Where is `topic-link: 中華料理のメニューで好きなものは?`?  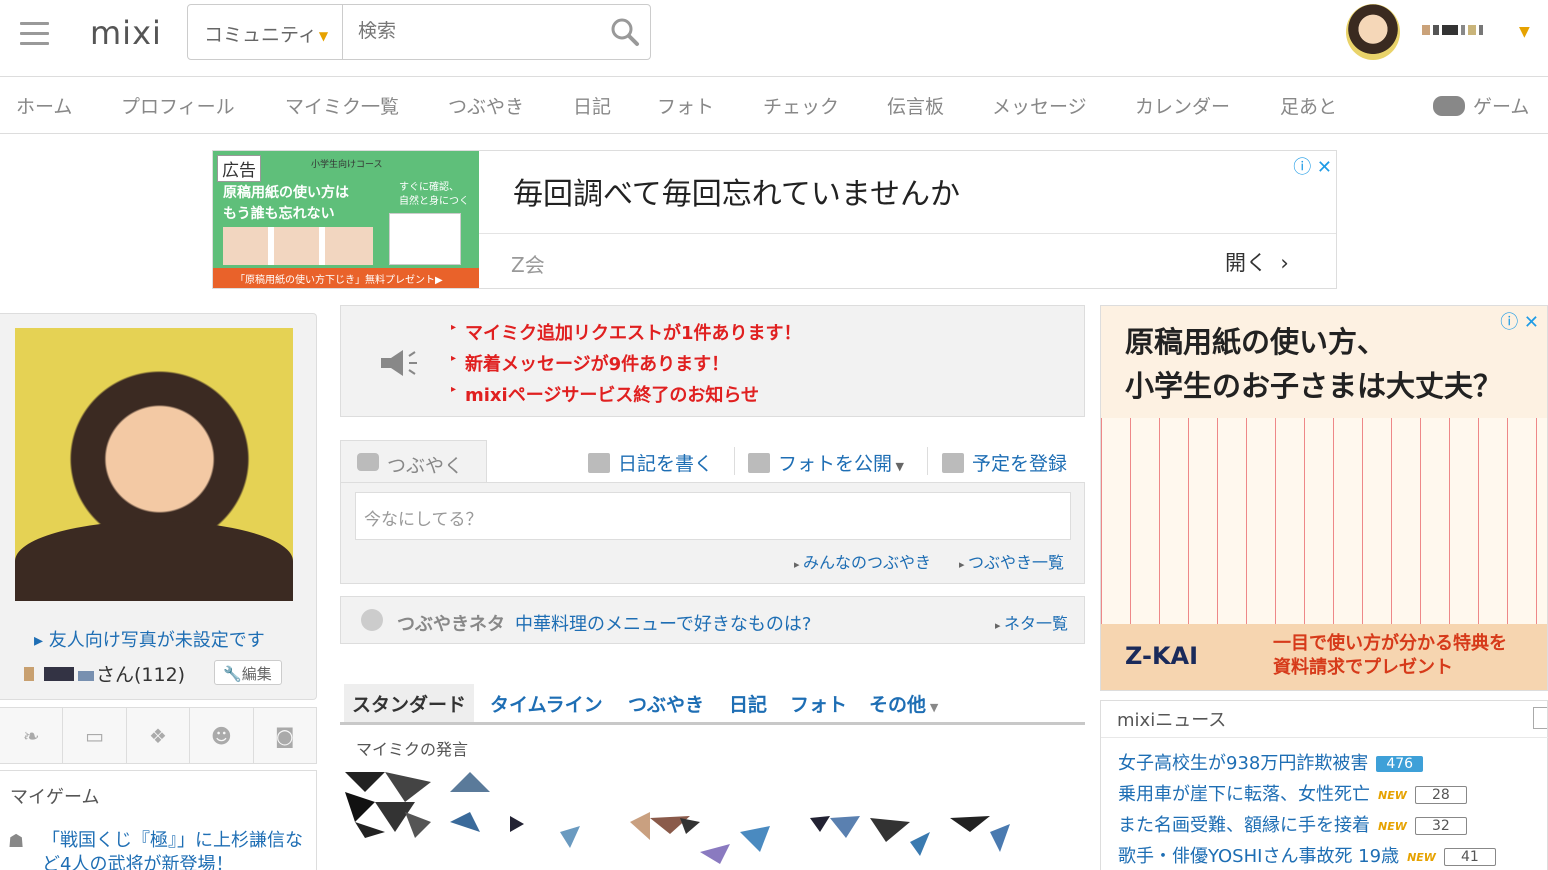
topic-link: 中華料理のメニューで好きなものは? is located at coordinates (663, 623).